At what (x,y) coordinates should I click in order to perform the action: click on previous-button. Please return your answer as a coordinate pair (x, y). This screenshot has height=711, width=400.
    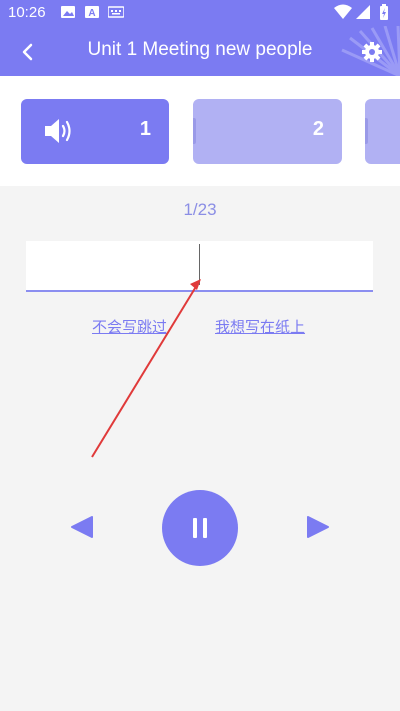
    Looking at the image, I should click on (82, 529).